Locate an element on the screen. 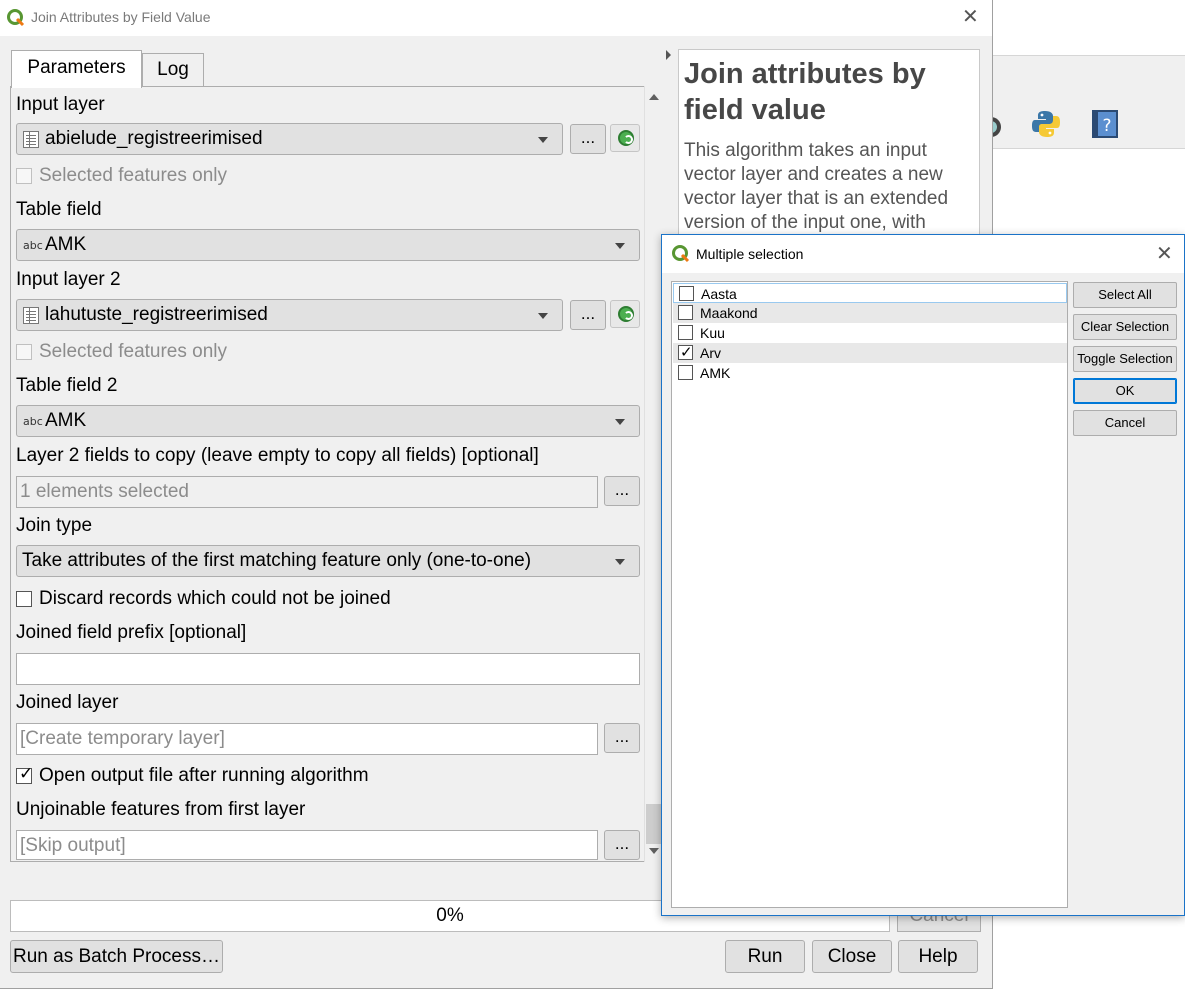 This screenshot has height=989, width=1185. tab-log: Log is located at coordinates (173, 70).